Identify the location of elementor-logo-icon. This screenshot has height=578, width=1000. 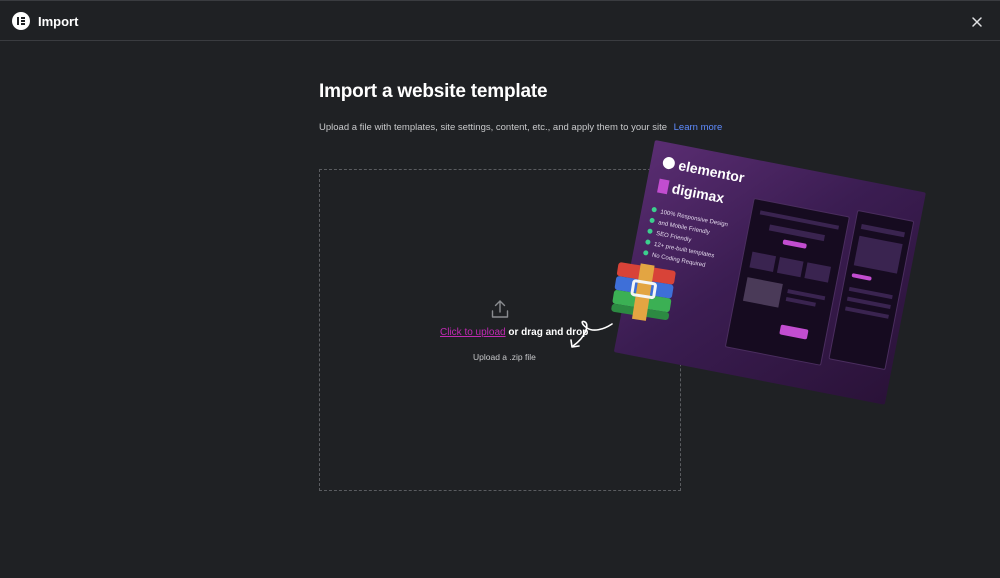
(21, 21).